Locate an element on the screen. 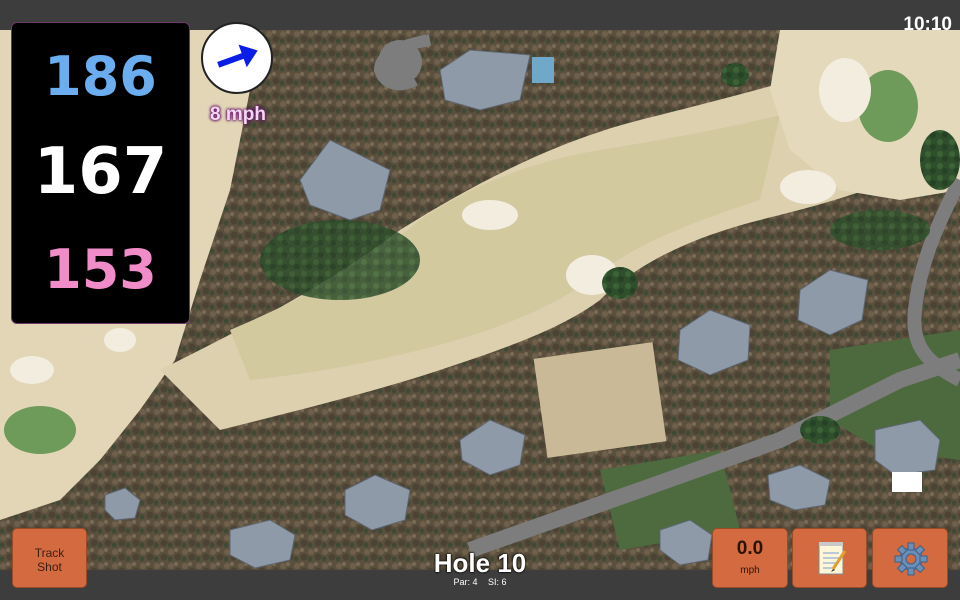 This screenshot has width=960, height=600. arrow-icon is located at coordinates (237, 56).